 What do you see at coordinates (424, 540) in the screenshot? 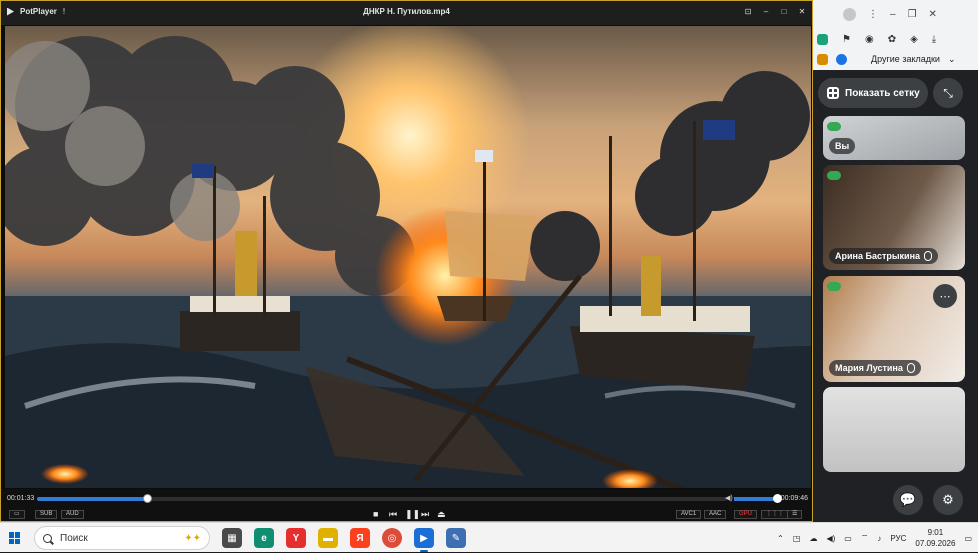
I see `potplayer-app-icon: ▶` at bounding box center [424, 540].